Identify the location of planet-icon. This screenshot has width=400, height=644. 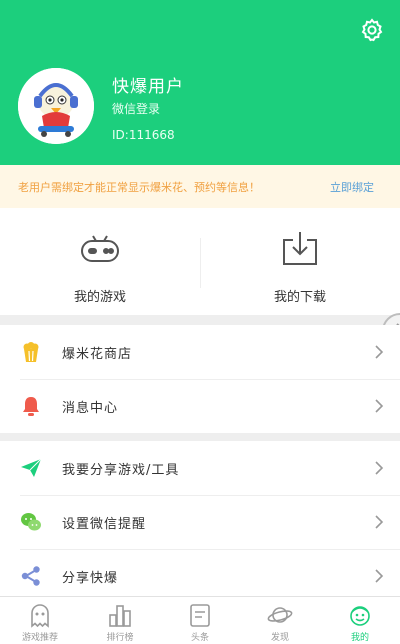
(280, 615).